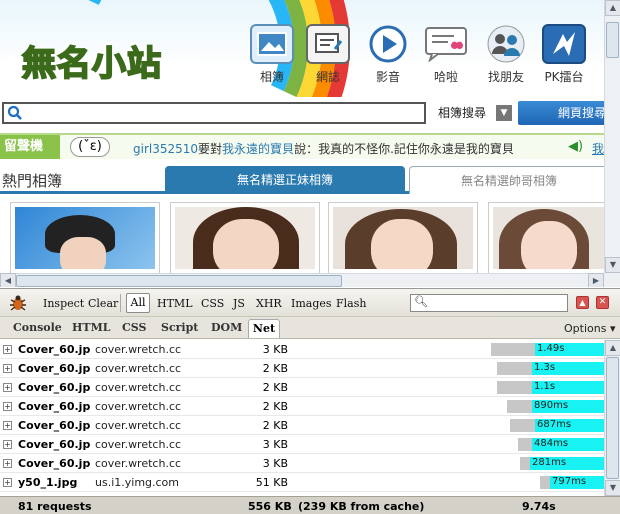 The width and height of the screenshot is (620, 514). Describe the element at coordinates (165, 149) in the screenshot. I see `guestbook-user-link: girl352510` at that location.